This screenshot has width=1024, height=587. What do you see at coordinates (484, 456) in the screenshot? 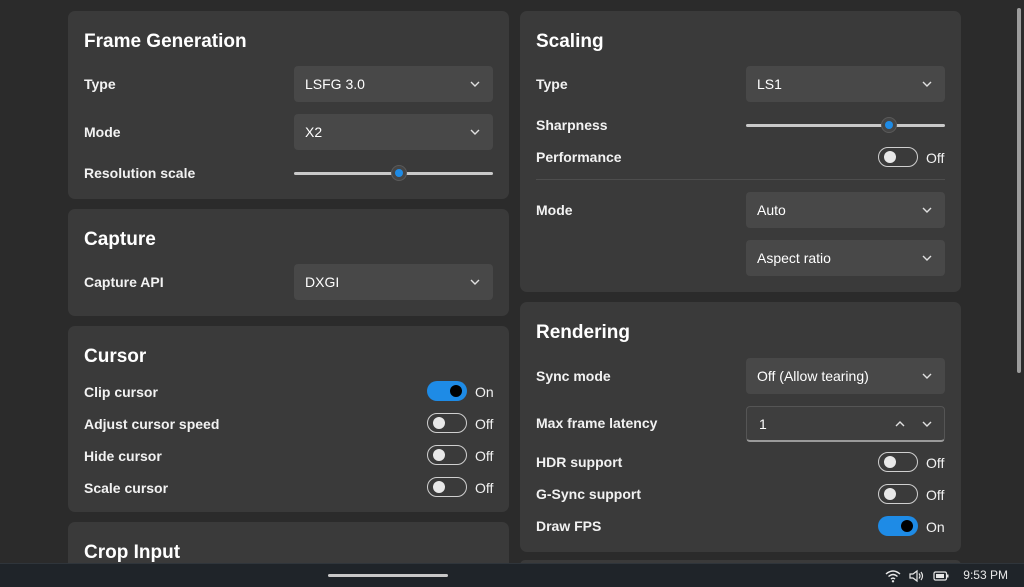
I see `hide-cursor-state: Off` at bounding box center [484, 456].